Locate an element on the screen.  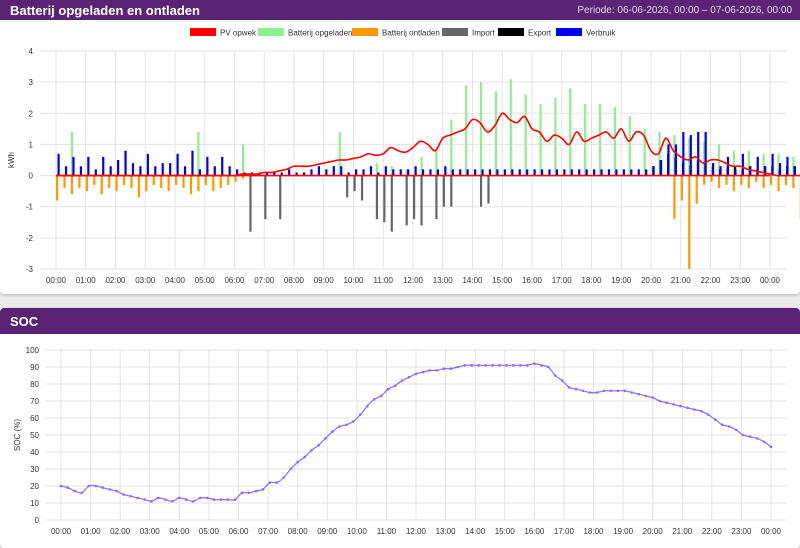
x-tick-label: 22:00 is located at coordinates (712, 531).